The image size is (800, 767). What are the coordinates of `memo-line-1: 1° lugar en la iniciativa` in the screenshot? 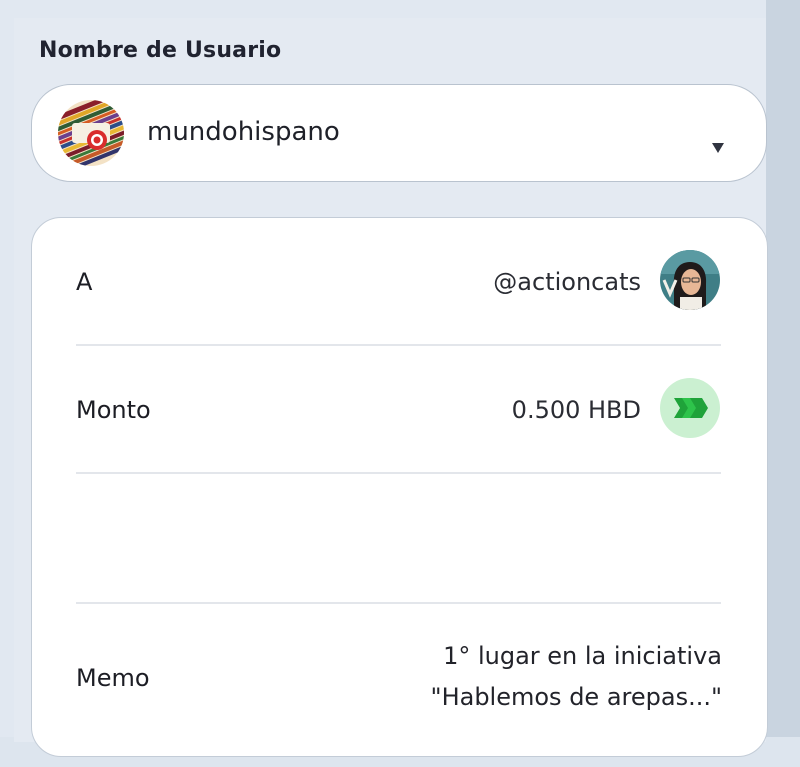 It's located at (582, 656).